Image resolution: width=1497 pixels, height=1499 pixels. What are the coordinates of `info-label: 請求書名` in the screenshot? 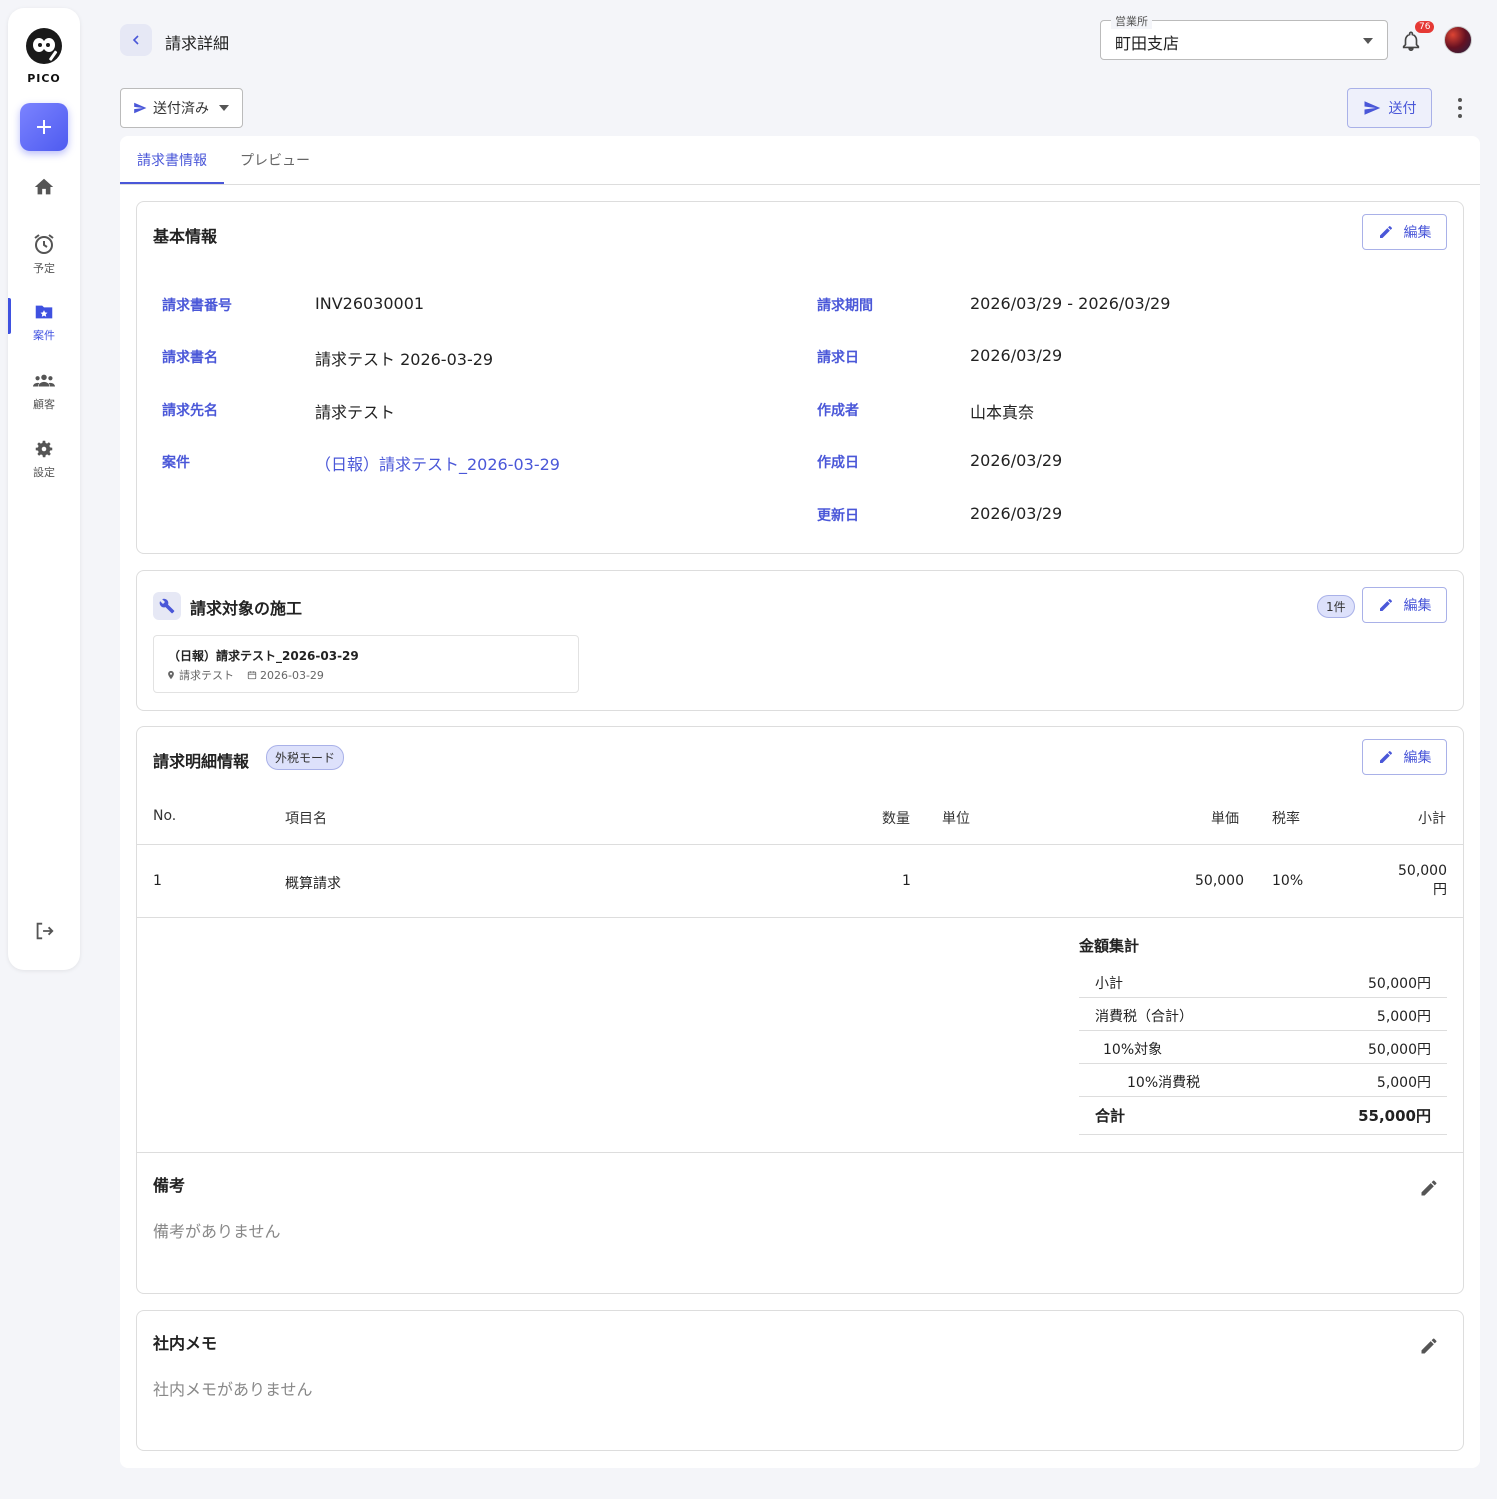 It's located at (190, 358).